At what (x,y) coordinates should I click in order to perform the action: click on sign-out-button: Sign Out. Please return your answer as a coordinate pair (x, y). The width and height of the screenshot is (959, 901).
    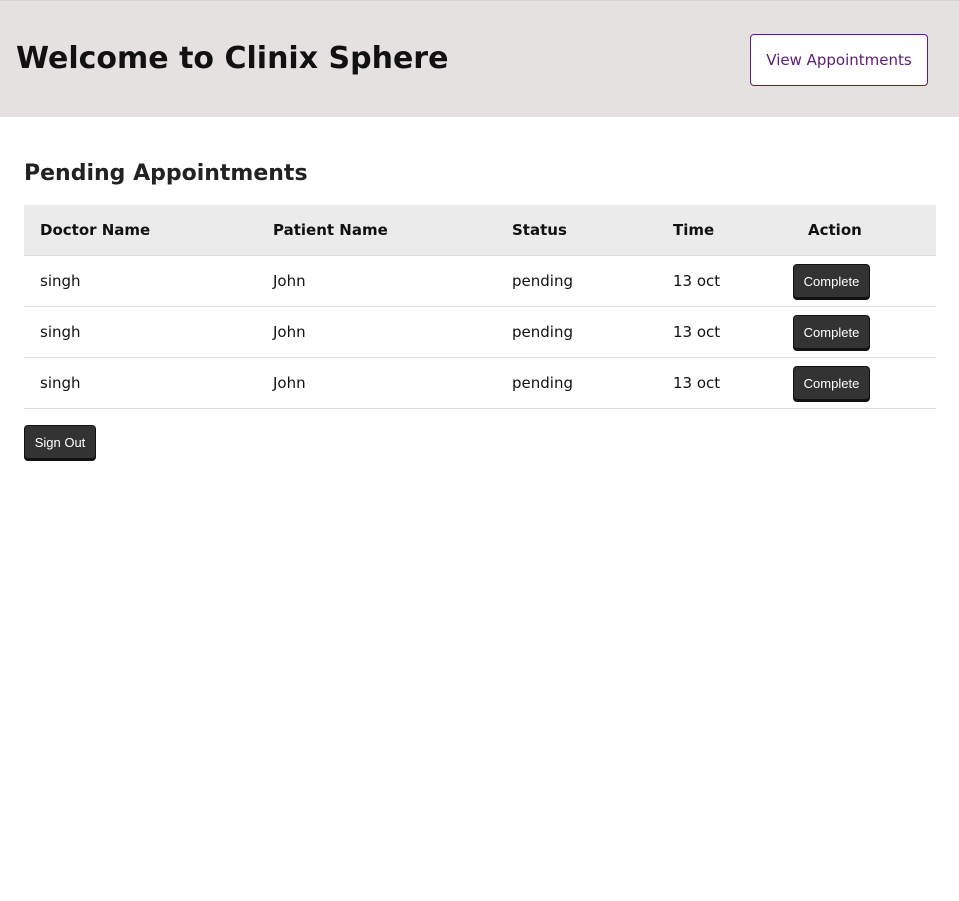
    Looking at the image, I should click on (60, 442).